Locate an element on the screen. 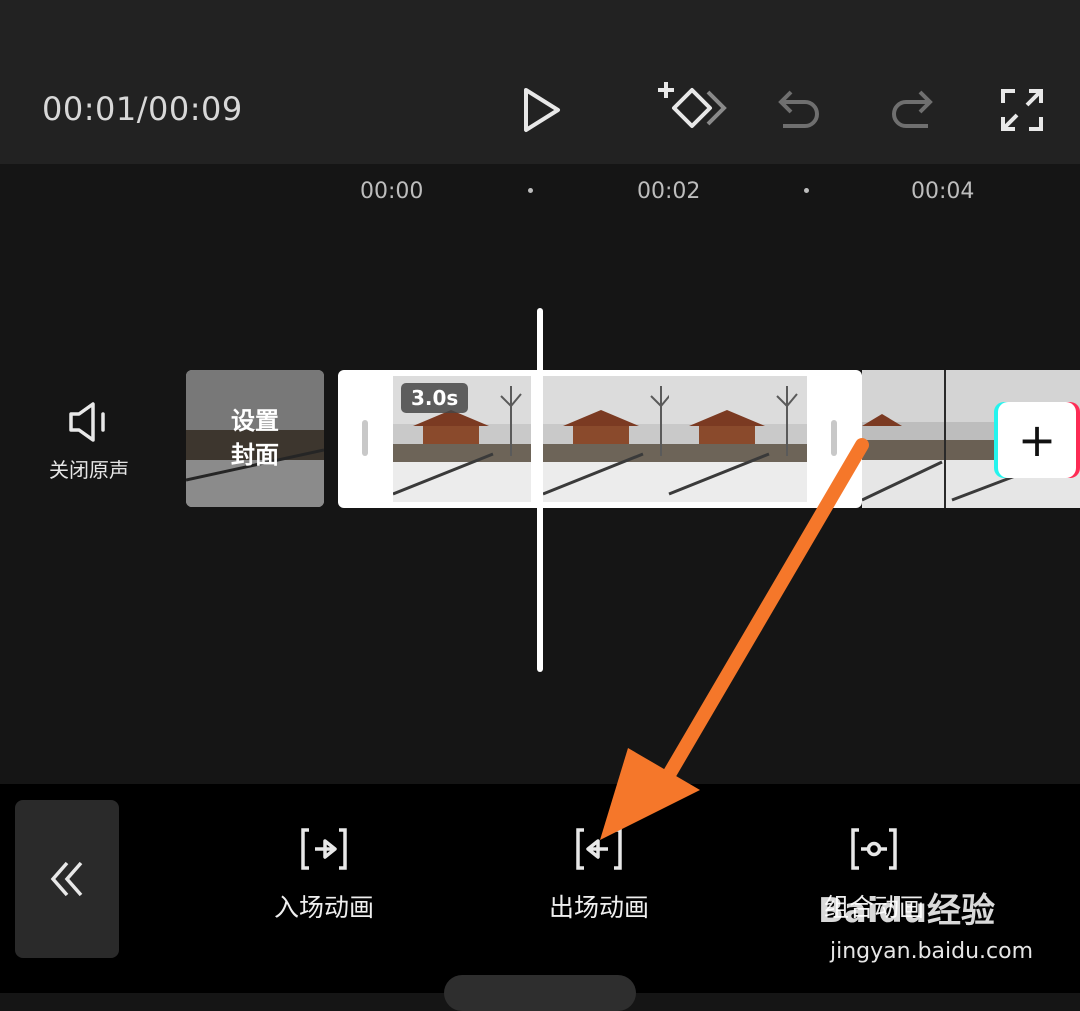 The width and height of the screenshot is (1080, 1011). ruler-tick: 00:04 is located at coordinates (943, 191).